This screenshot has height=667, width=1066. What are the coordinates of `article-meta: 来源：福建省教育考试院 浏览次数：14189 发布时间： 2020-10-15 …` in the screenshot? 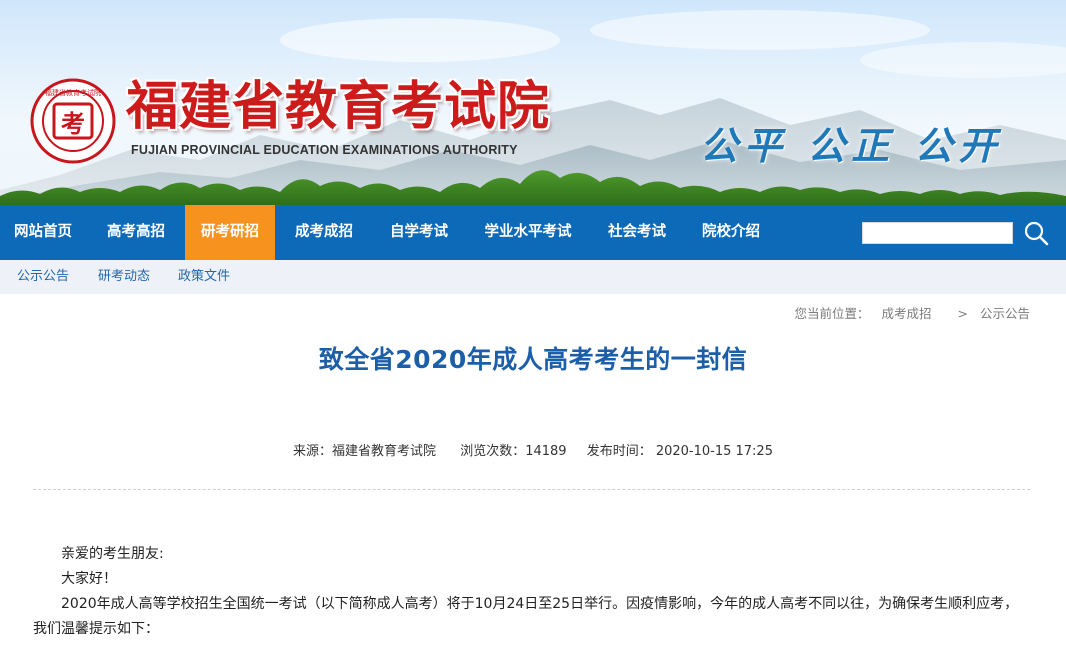 It's located at (533, 449).